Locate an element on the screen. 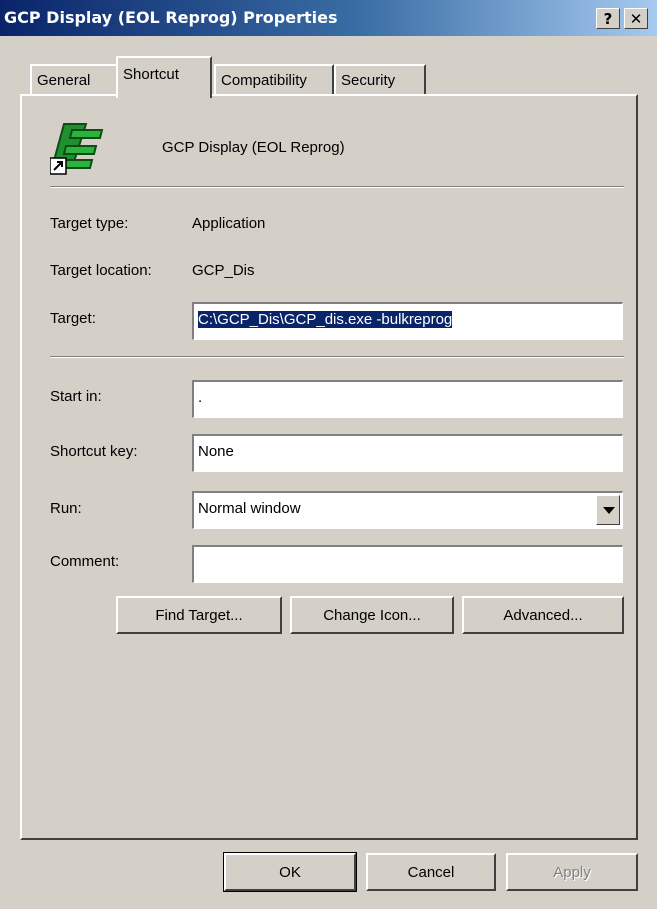 The width and height of the screenshot is (657, 909). button-label: Cancel is located at coordinates (431, 872).